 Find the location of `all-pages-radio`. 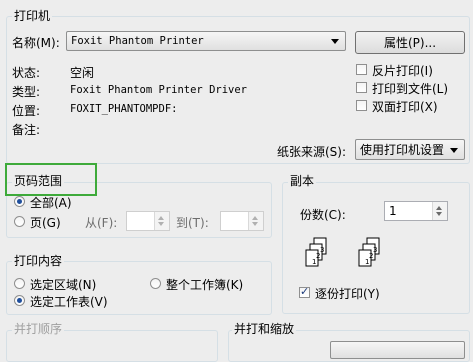

all-pages-radio is located at coordinates (19, 201).